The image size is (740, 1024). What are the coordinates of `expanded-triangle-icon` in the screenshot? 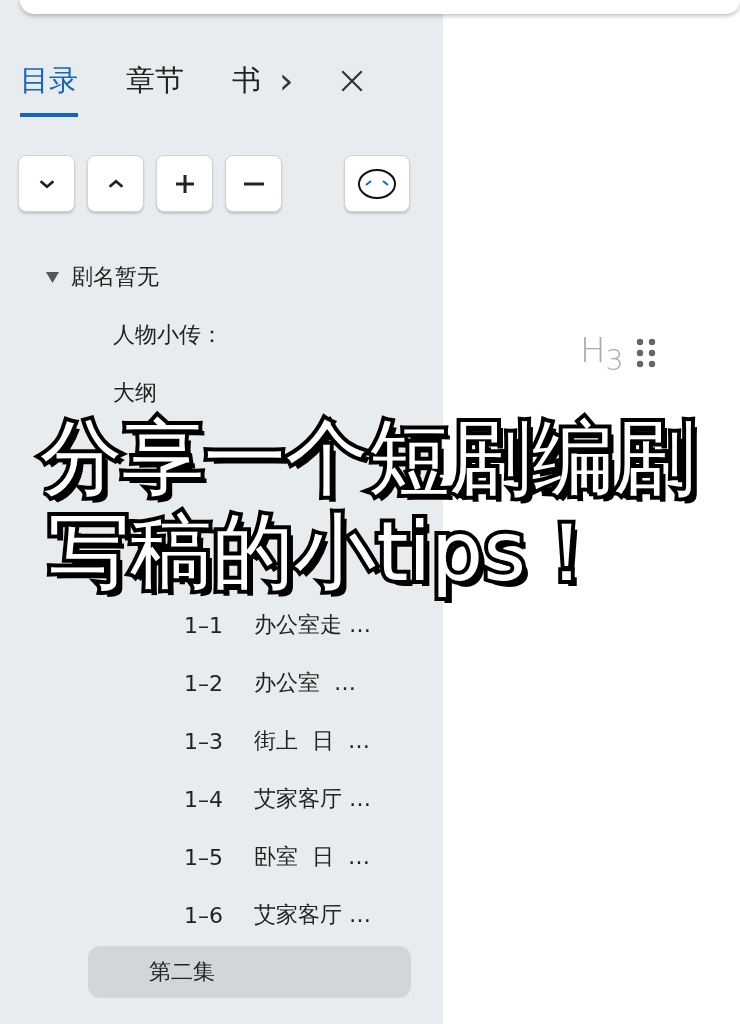 It's located at (52, 277).